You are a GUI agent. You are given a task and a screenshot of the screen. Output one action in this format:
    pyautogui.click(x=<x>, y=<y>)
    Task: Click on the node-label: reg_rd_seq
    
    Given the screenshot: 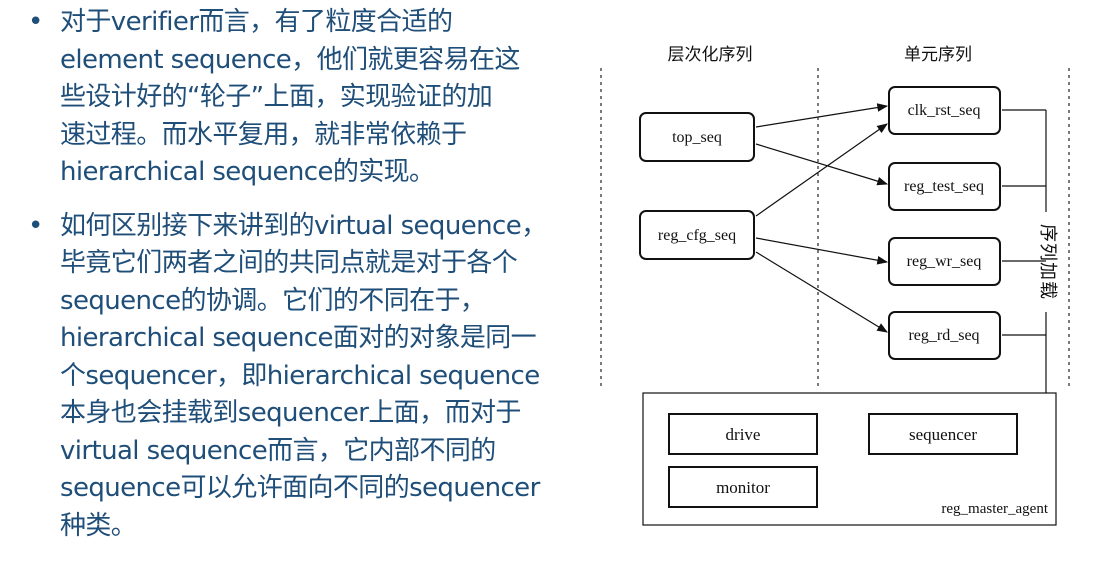 What is the action you would take?
    pyautogui.click(x=943, y=335)
    